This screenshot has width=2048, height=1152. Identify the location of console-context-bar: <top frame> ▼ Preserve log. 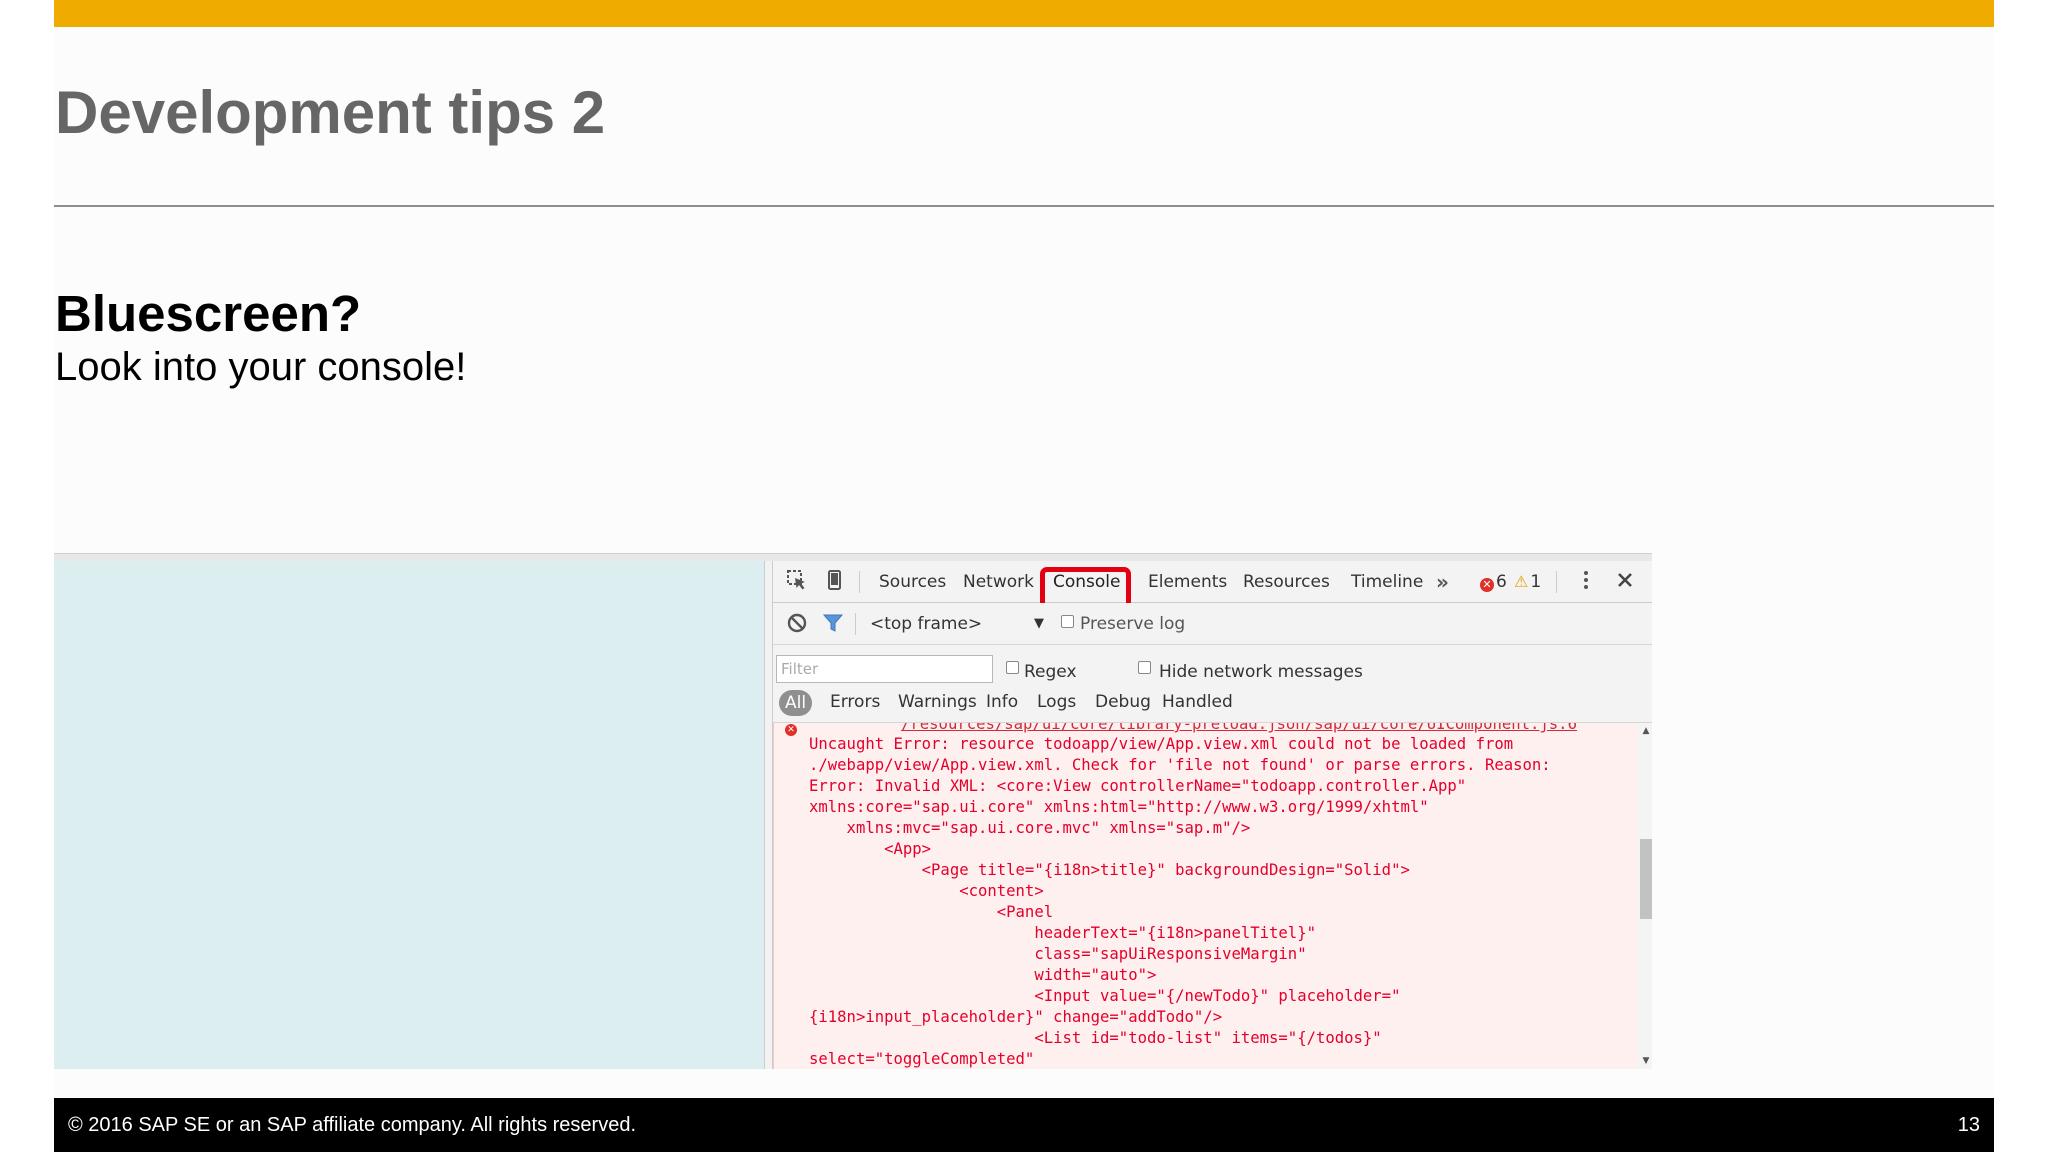
(1212, 624).